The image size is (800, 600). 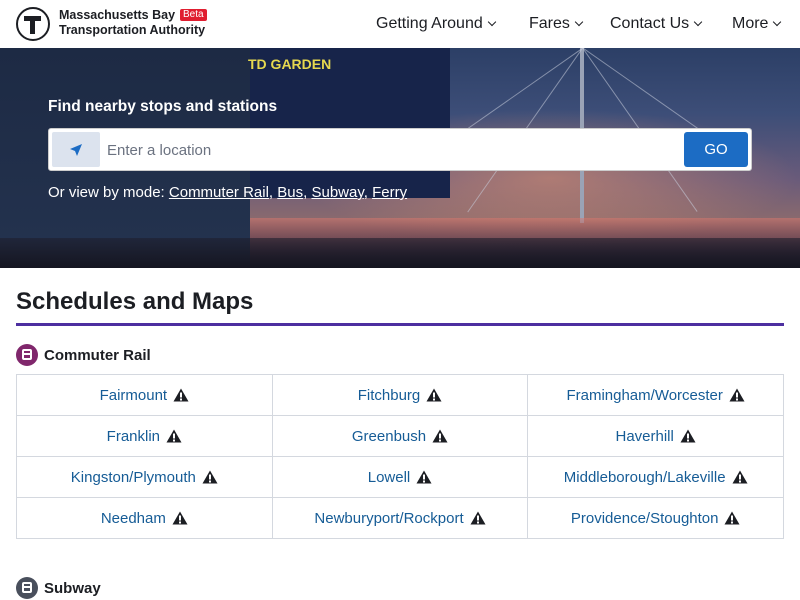 I want to click on route-name: Providence/Stoughton, so click(x=644, y=518).